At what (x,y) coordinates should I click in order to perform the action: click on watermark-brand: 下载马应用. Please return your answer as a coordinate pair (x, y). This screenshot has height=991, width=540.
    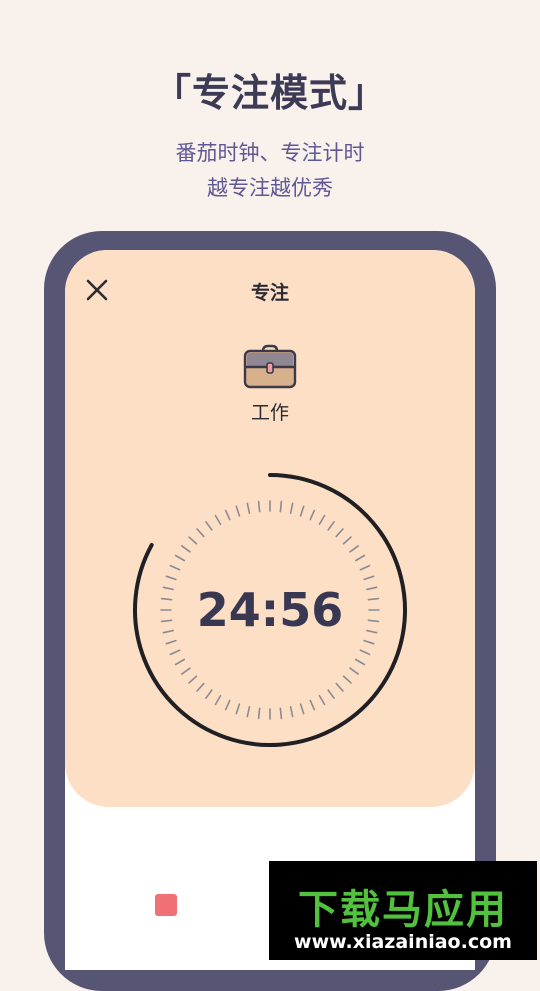
    Looking at the image, I should click on (403, 910).